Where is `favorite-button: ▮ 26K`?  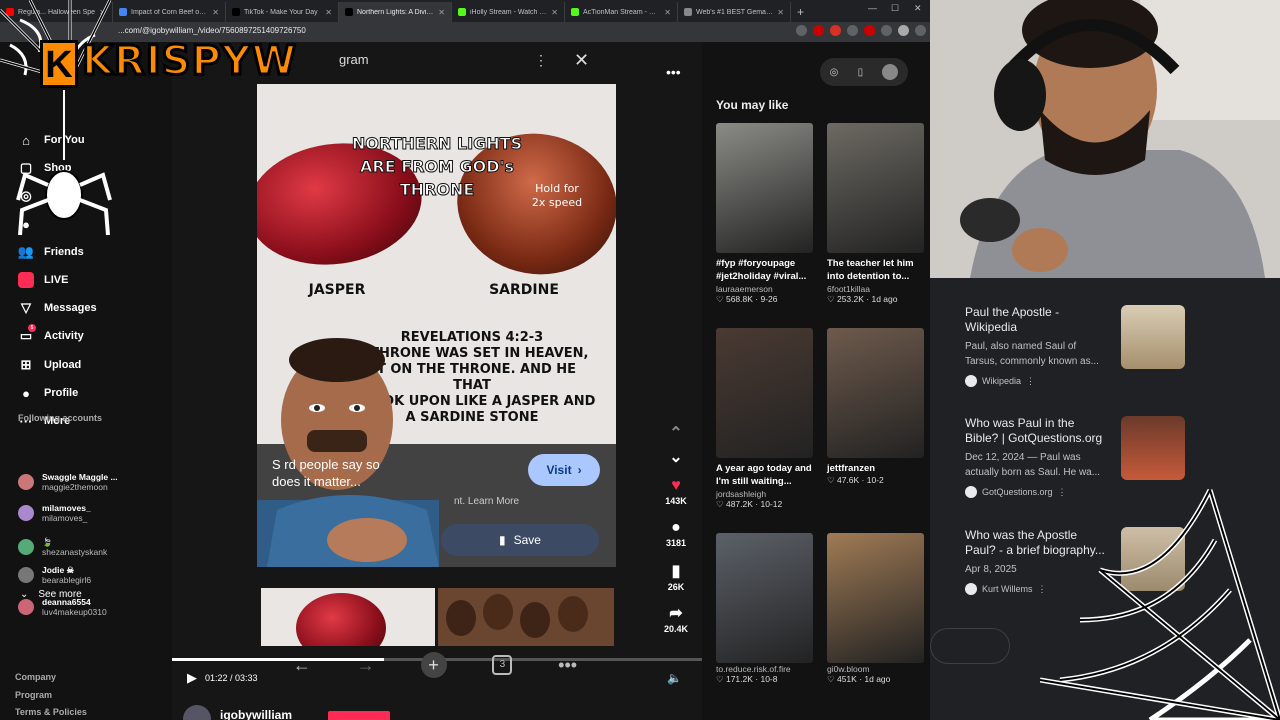
favorite-button: ▮ 26K is located at coordinates (676, 577).